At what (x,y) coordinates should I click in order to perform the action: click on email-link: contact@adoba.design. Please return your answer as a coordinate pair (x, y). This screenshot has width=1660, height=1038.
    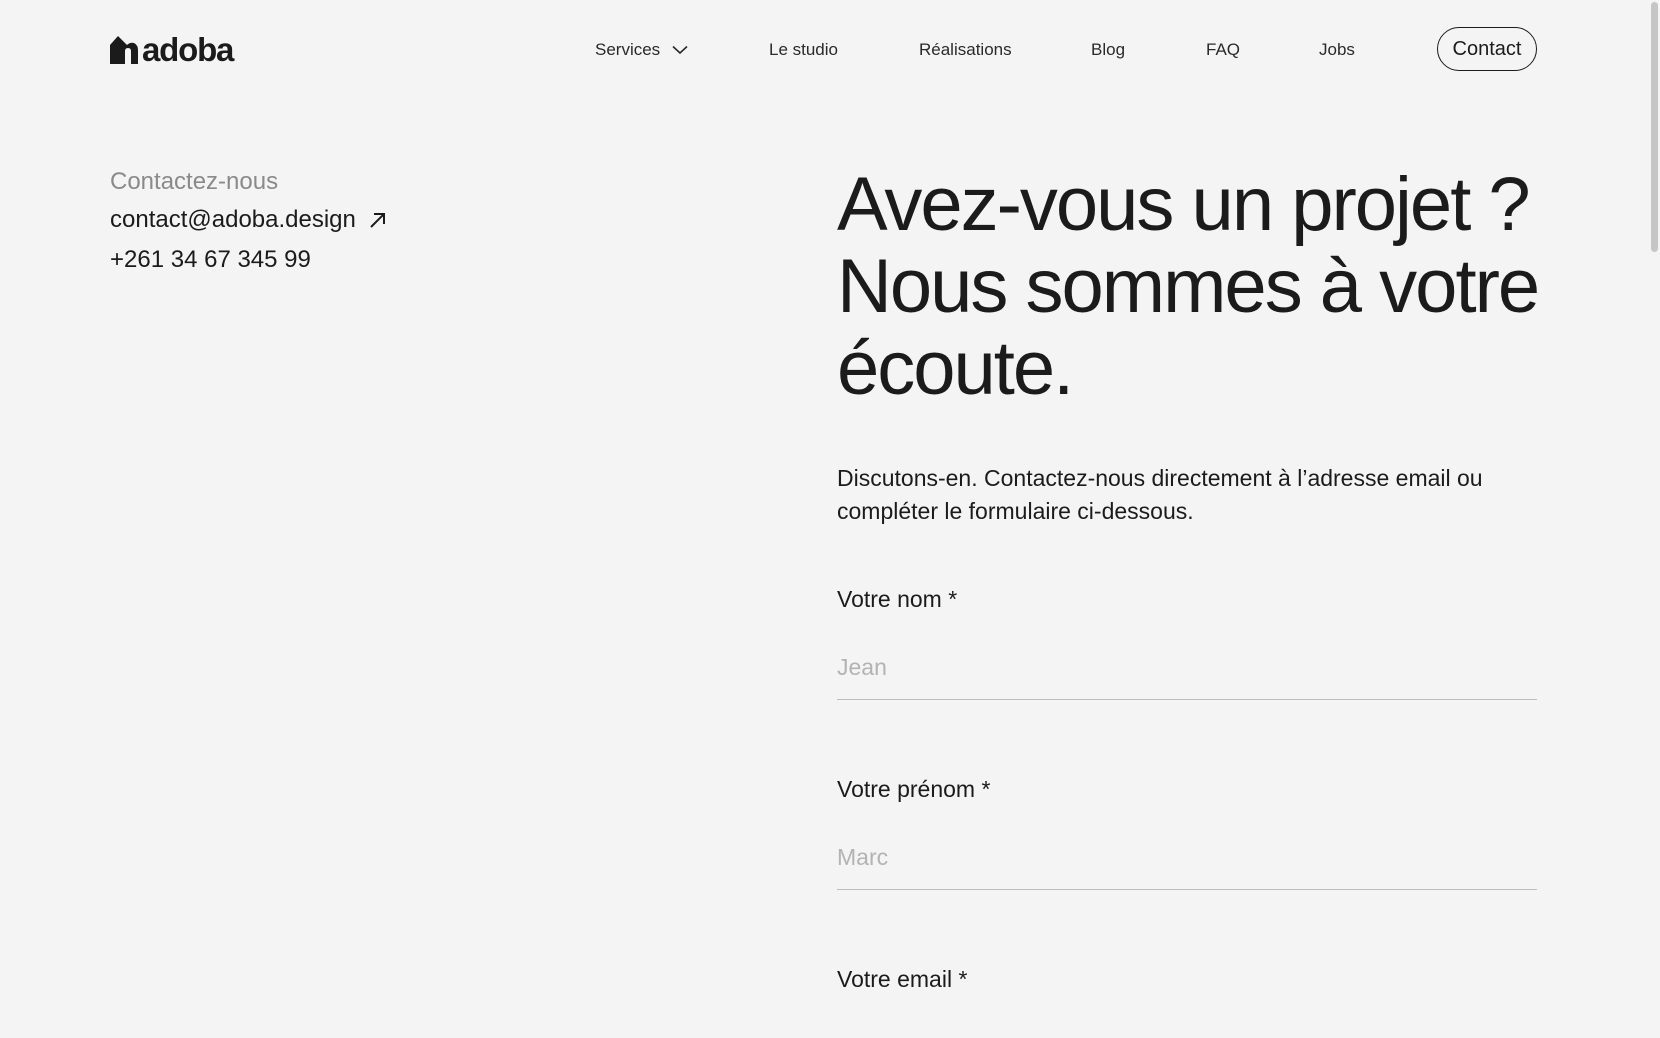
    Looking at the image, I should click on (249, 220).